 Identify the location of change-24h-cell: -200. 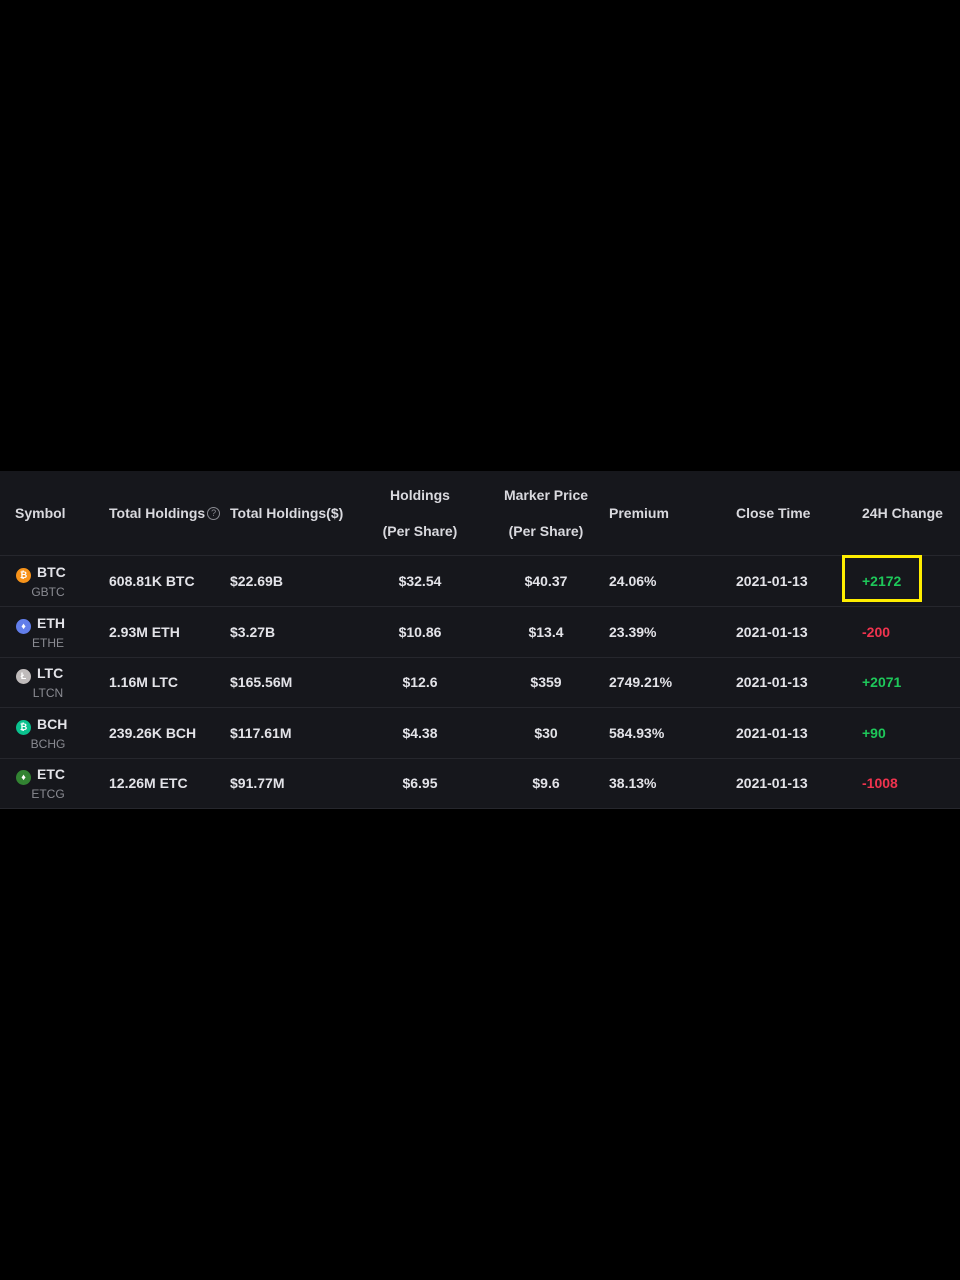
(876, 631).